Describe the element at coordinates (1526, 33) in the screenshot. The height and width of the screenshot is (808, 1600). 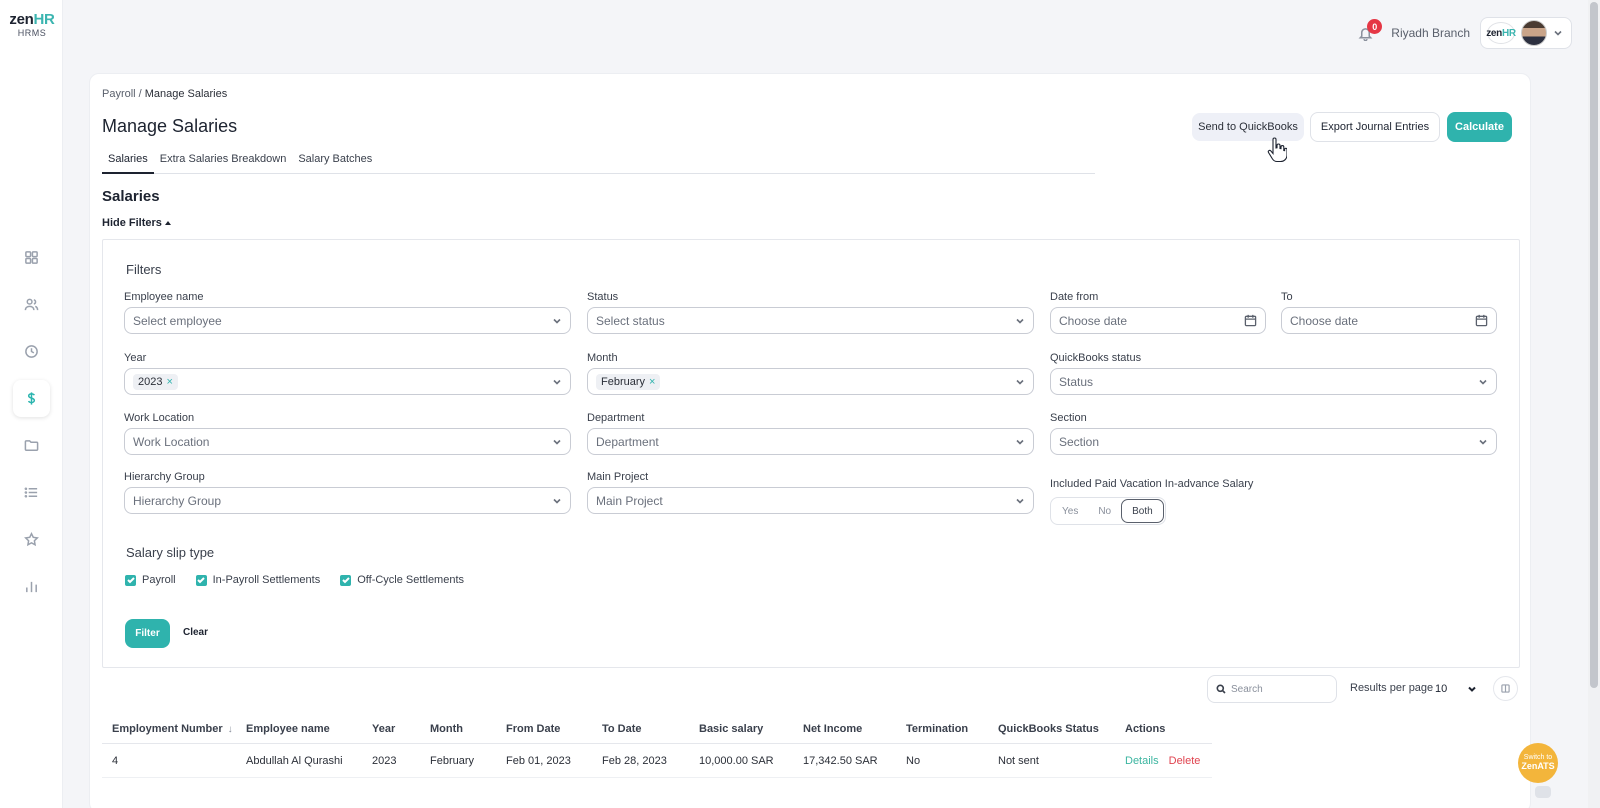
I see `profile-menu-button: zen HR` at that location.